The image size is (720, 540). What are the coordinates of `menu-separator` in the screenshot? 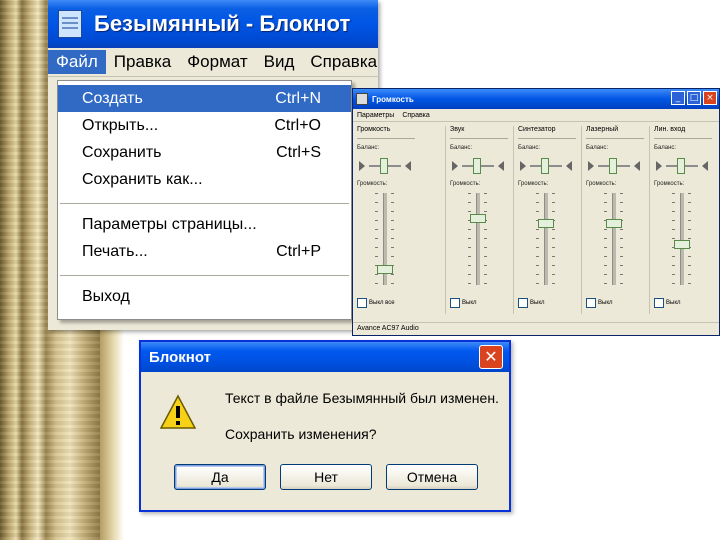 It's located at (204, 203).